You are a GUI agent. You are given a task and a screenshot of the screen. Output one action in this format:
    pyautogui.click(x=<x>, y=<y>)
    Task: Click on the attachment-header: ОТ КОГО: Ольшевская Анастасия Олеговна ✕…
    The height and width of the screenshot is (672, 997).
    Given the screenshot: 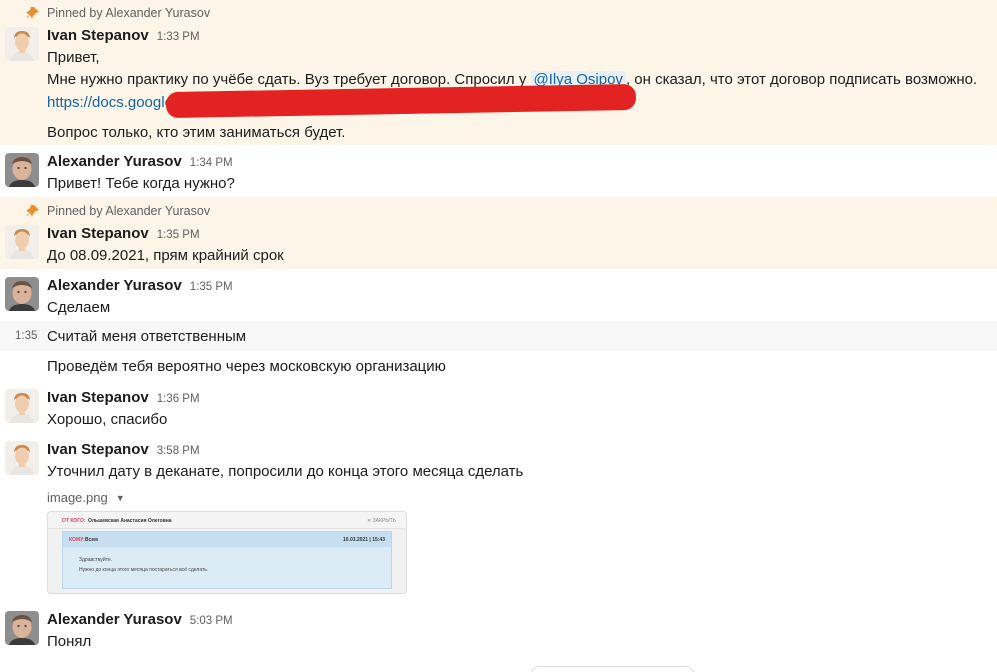 What is the action you would take?
    pyautogui.click(x=227, y=520)
    